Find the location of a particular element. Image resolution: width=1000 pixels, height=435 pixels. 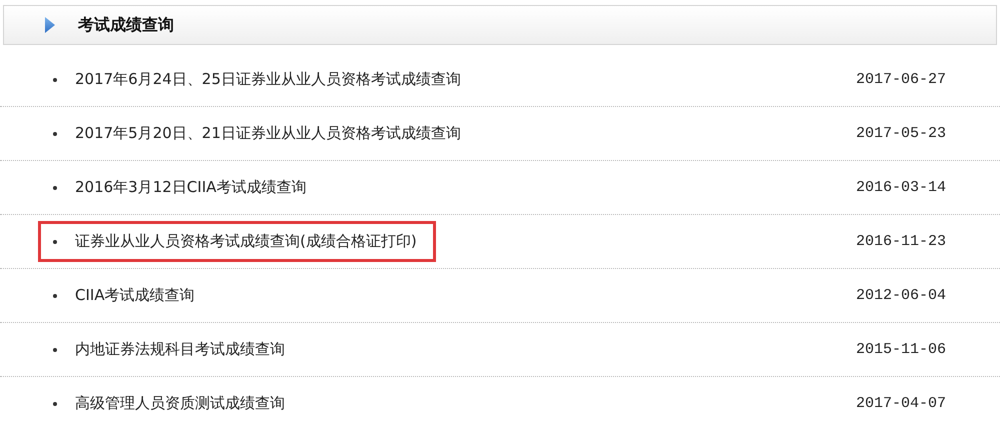

date-text: 2016-11-23 is located at coordinates (901, 241).